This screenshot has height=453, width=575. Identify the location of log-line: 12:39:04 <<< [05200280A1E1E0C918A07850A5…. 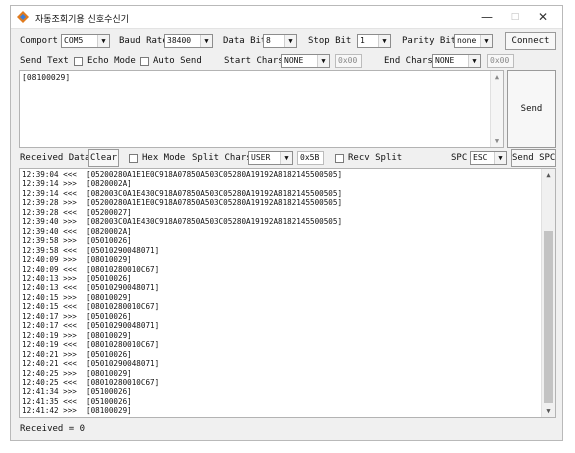
(182, 174).